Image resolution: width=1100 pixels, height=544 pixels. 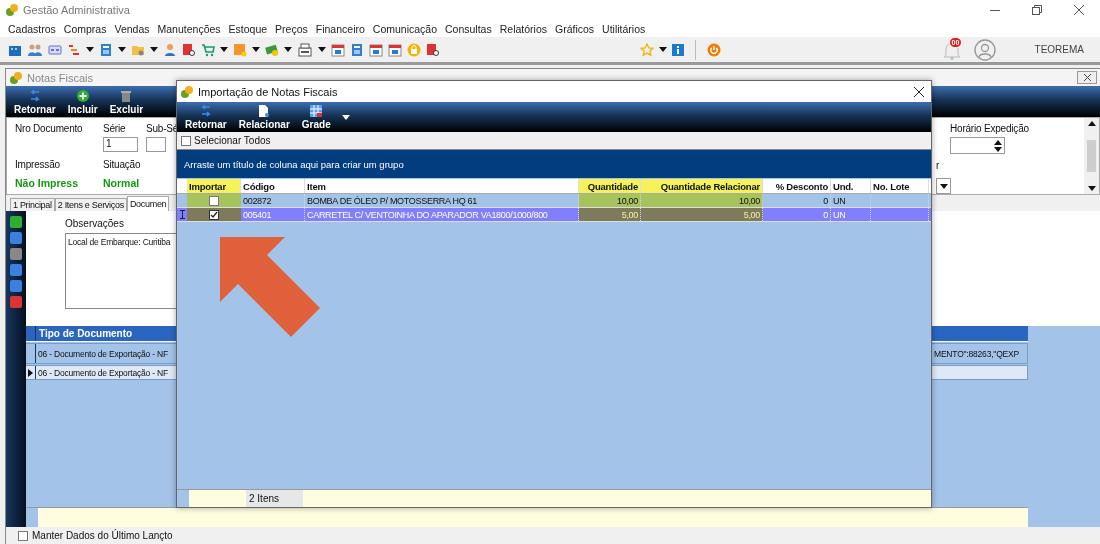 What do you see at coordinates (977, 145) in the screenshot?
I see `time-spinner` at bounding box center [977, 145].